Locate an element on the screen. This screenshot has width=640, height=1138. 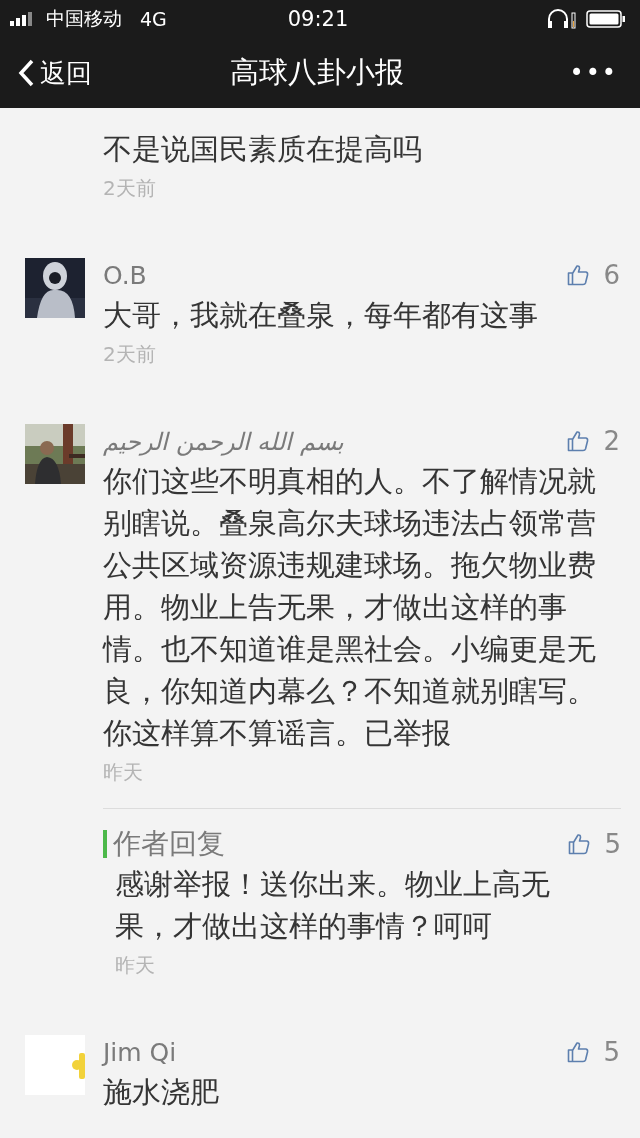
comment-text: 大哥，我就在叠泉，每年都有这事 is located at coordinates (321, 315).